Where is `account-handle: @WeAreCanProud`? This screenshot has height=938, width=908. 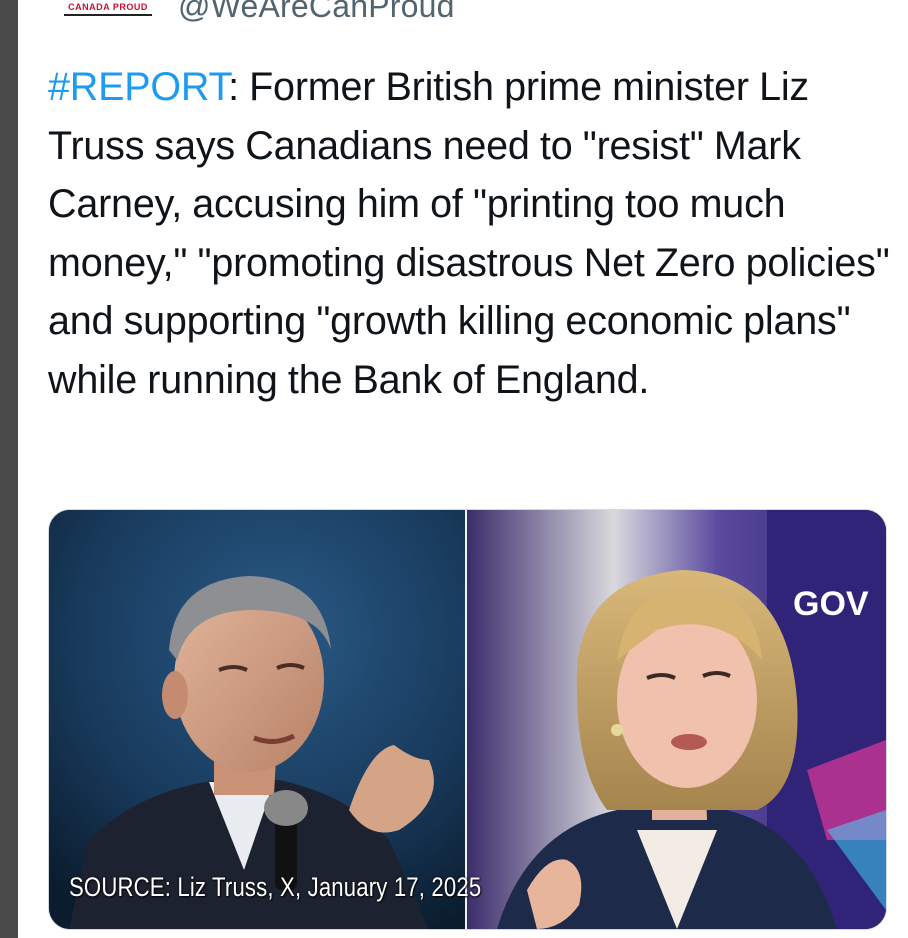
account-handle: @WeAreCanProud is located at coordinates (316, 12).